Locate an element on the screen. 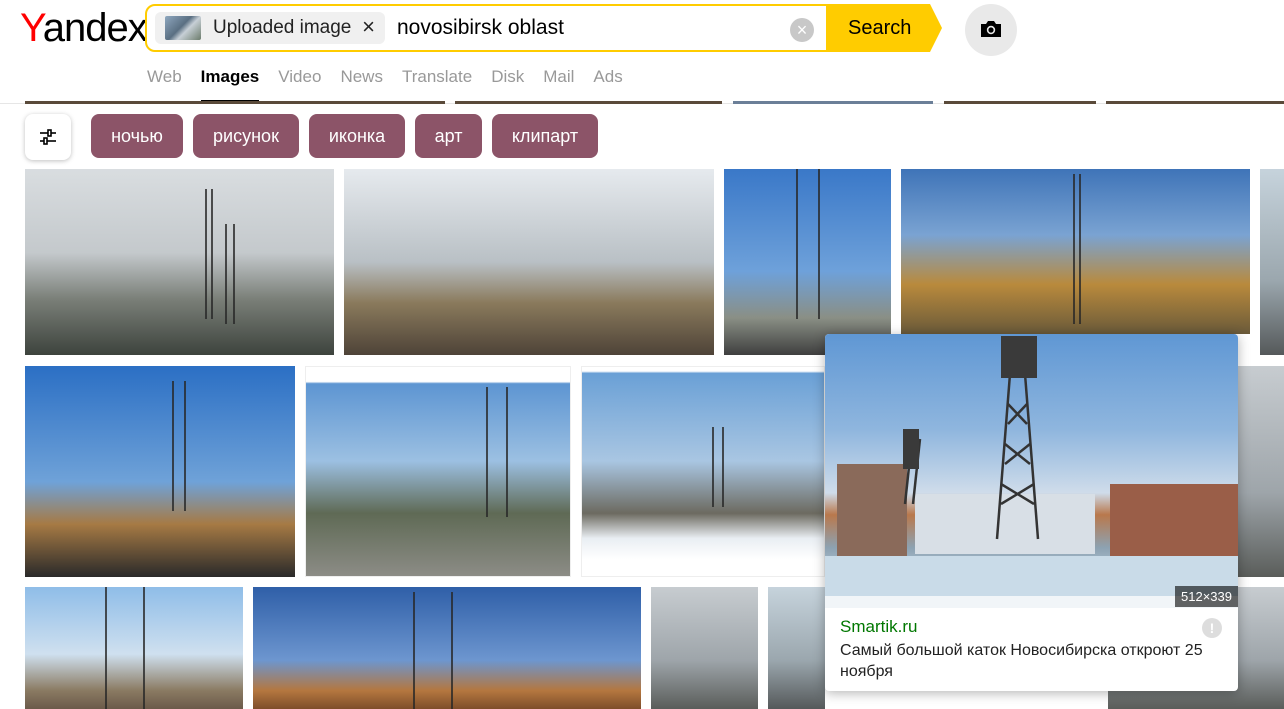 Image resolution: width=1284 pixels, height=709 pixels. search-button-label: Search is located at coordinates (880, 28).